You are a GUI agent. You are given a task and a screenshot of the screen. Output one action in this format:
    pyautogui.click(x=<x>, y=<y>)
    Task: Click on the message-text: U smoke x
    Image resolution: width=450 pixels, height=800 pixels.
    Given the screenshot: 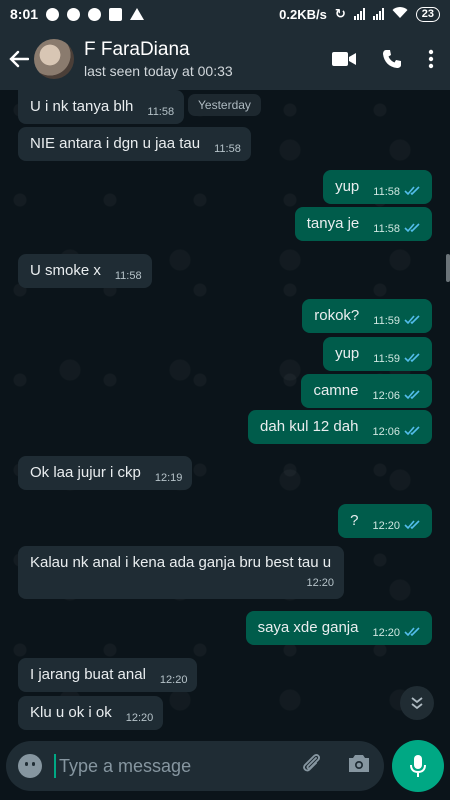 What is the action you would take?
    pyautogui.click(x=65, y=270)
    